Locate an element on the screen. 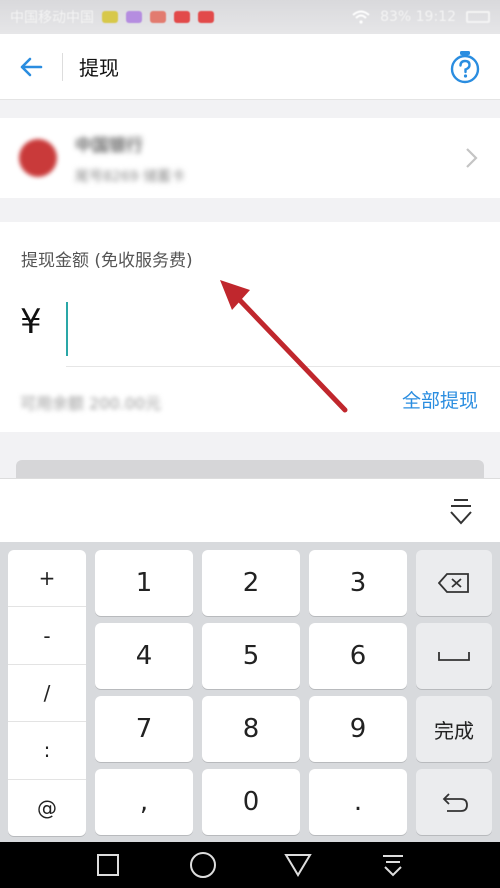 The image size is (500, 888). square-icon is located at coordinates (107, 865).